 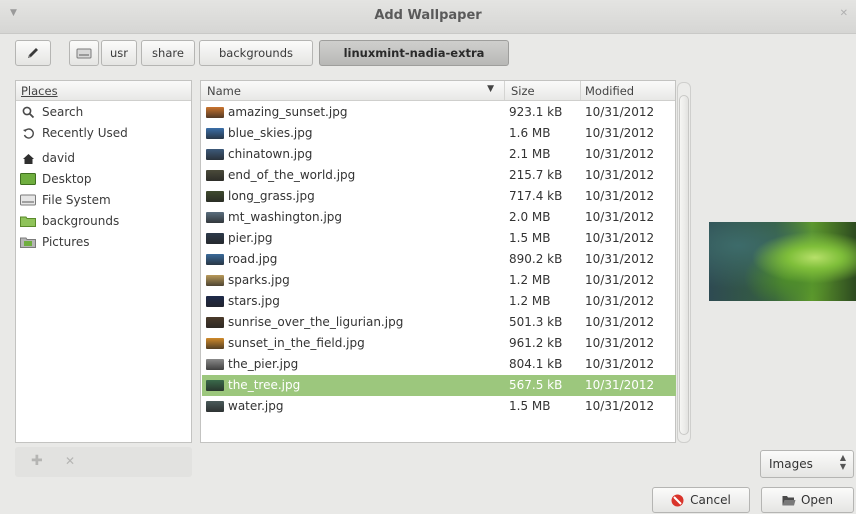 What do you see at coordinates (28, 242) in the screenshot?
I see `pictures-icon` at bounding box center [28, 242].